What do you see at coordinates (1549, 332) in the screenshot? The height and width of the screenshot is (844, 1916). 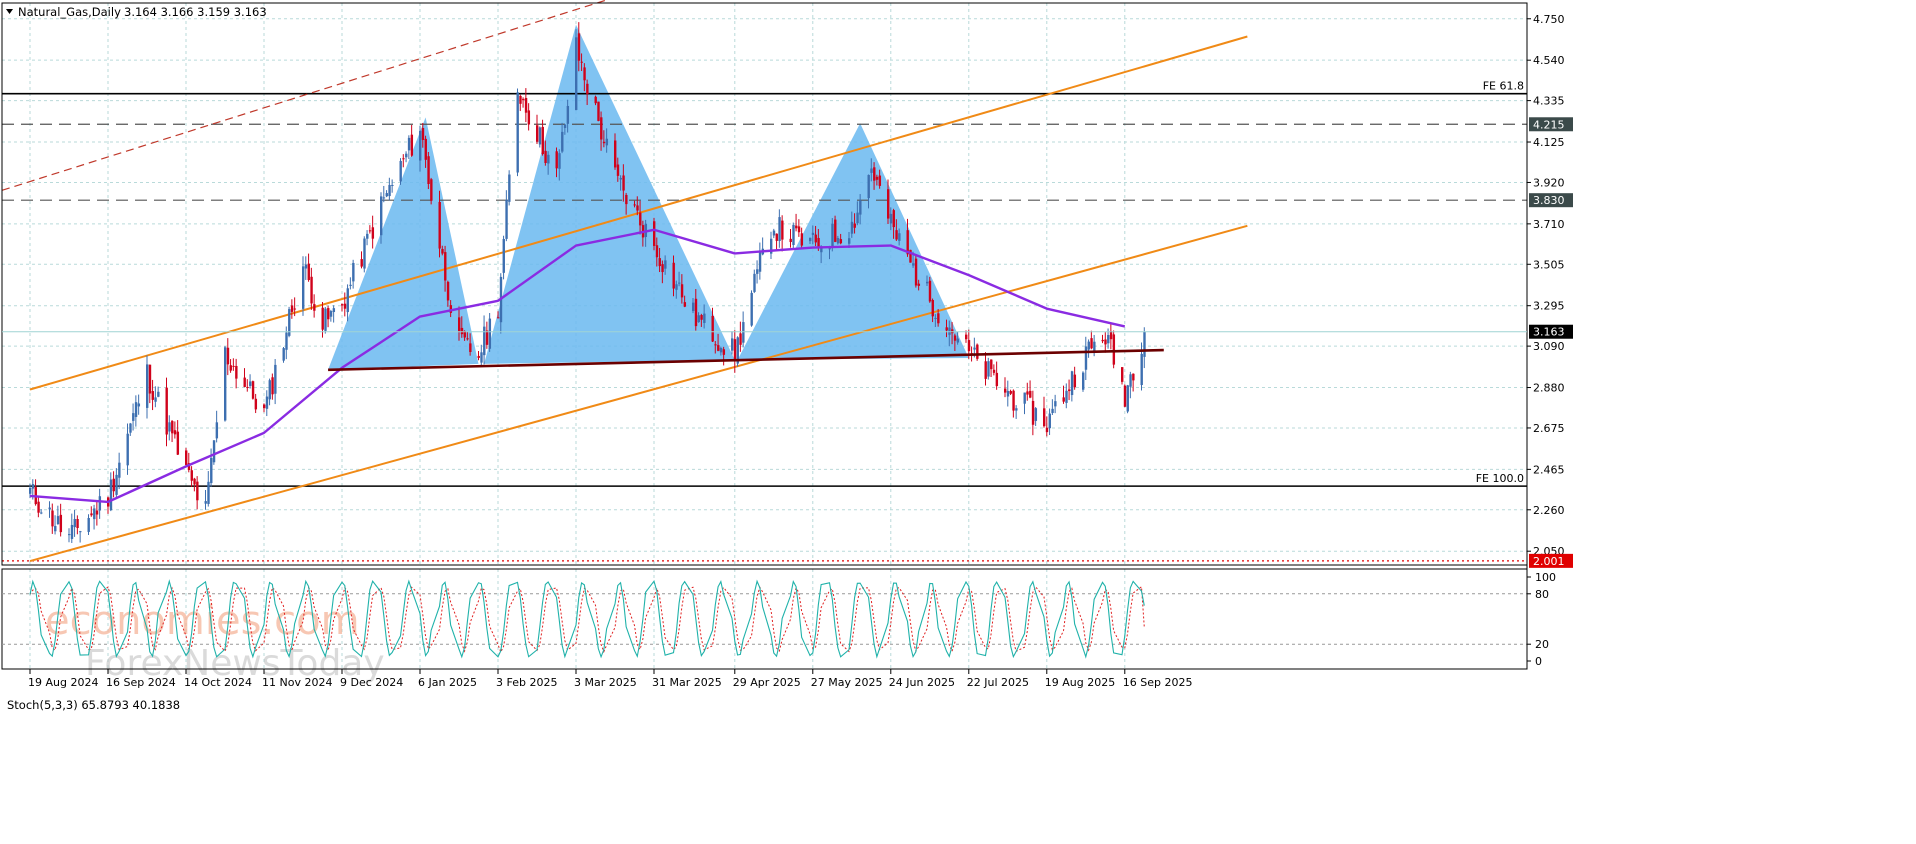 I see `current-price-tag-text: 3.163` at bounding box center [1549, 332].